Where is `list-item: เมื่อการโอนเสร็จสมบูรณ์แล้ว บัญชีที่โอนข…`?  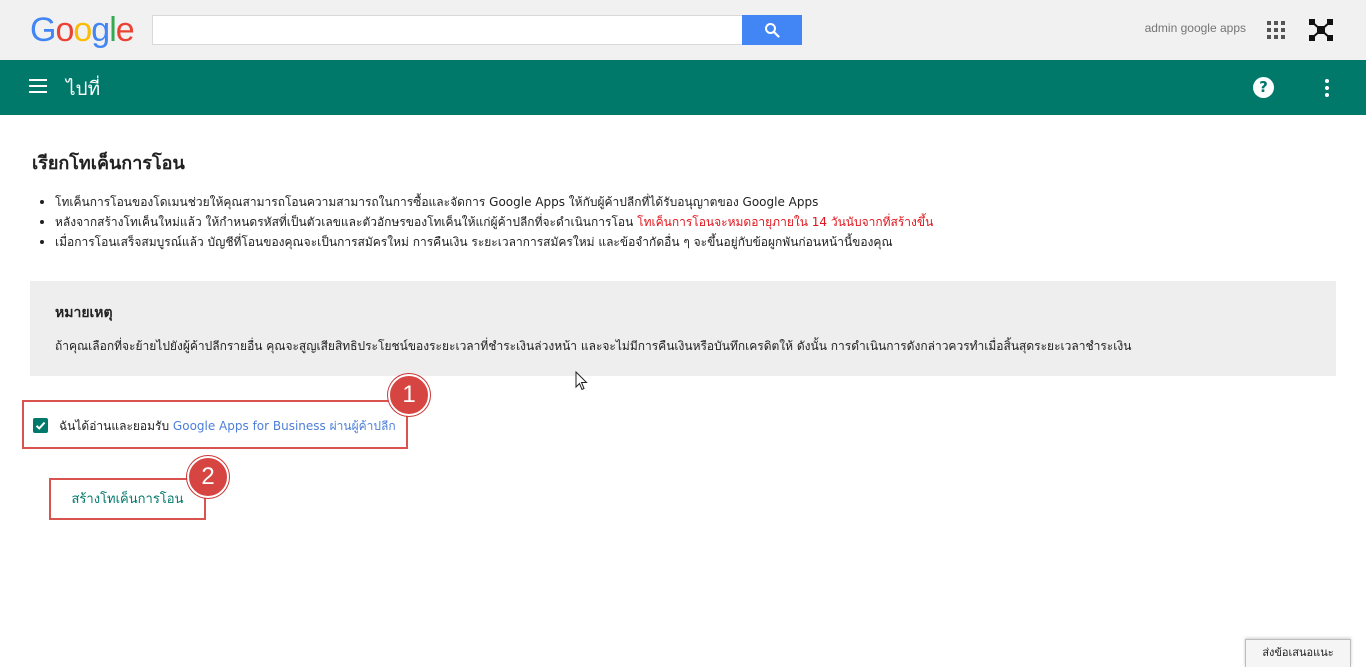
list-item: เมื่อการโอนเสร็จสมบูรณ์แล้ว บัญชีที่โอนข… is located at coordinates (678, 242).